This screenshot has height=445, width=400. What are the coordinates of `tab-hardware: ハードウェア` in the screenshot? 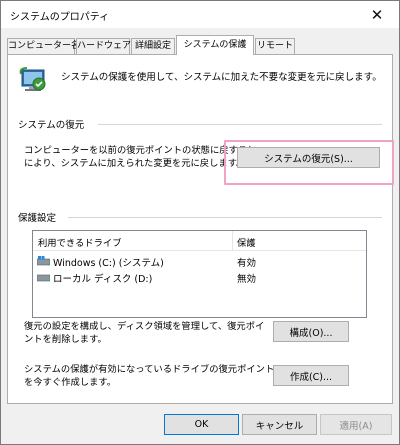 It's located at (103, 46).